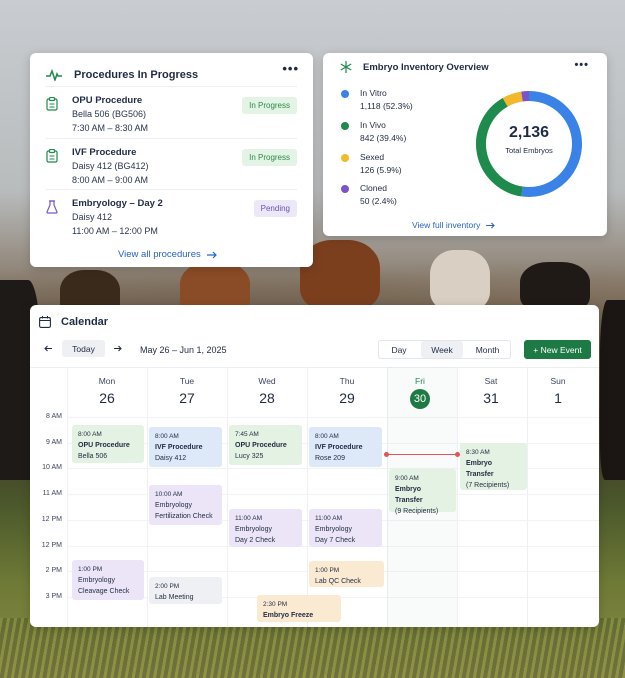 This screenshot has height=678, width=625. I want to click on procedures-title: Procedures In Progress, so click(136, 75).